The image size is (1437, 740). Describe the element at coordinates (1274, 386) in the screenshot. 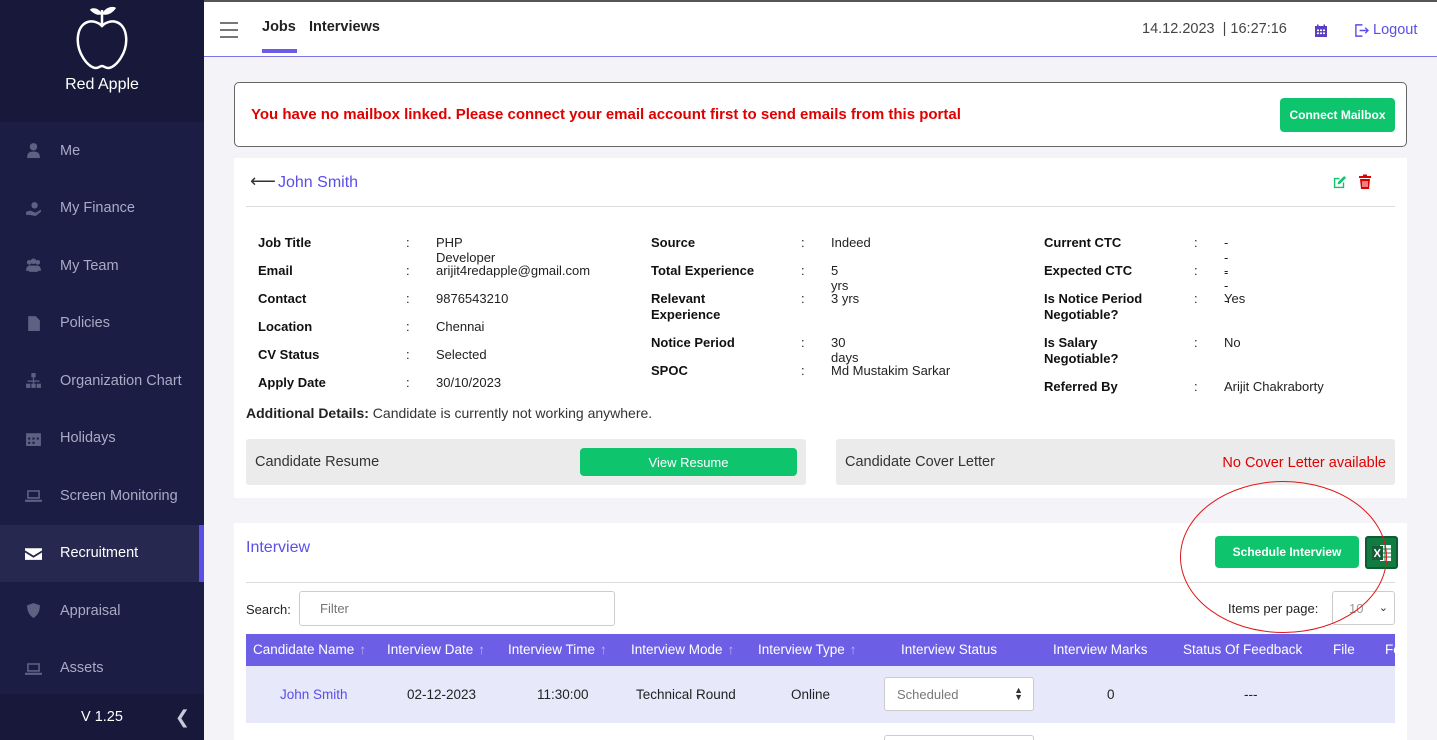

I see `info-value: Arijit Chakraborty` at that location.